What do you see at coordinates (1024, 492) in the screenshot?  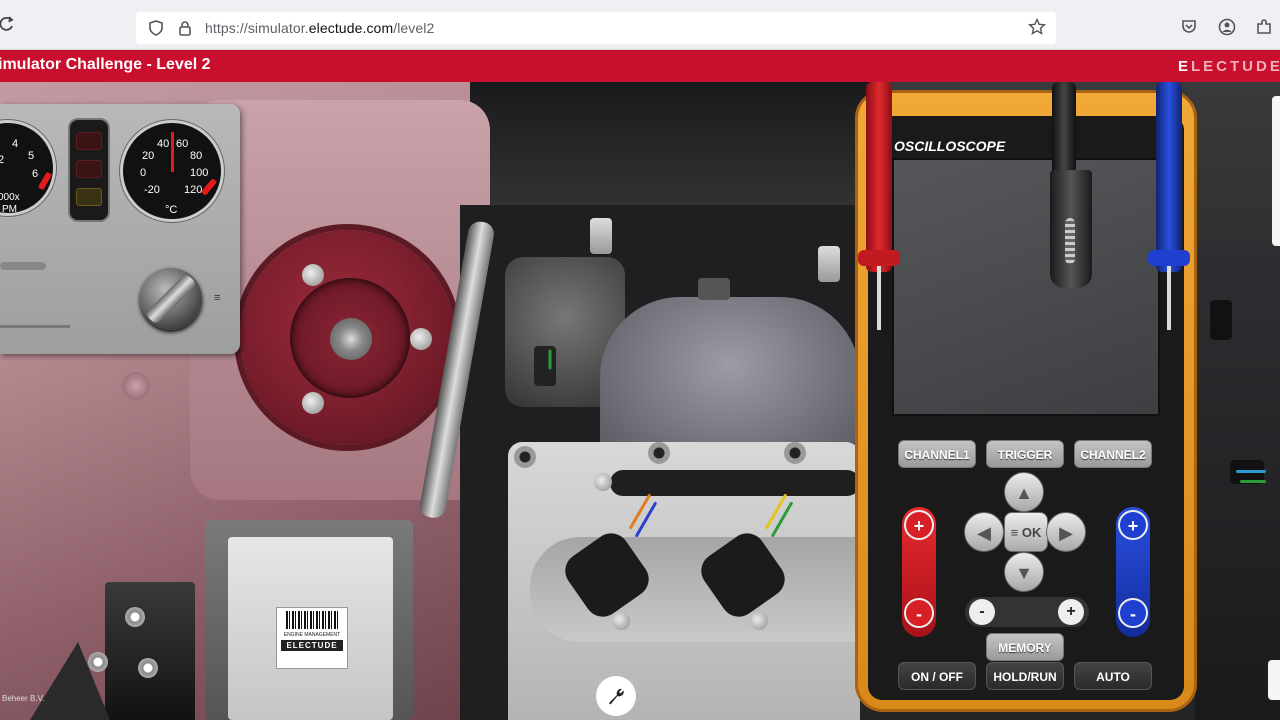 I see `up-arrow-button: ▲` at bounding box center [1024, 492].